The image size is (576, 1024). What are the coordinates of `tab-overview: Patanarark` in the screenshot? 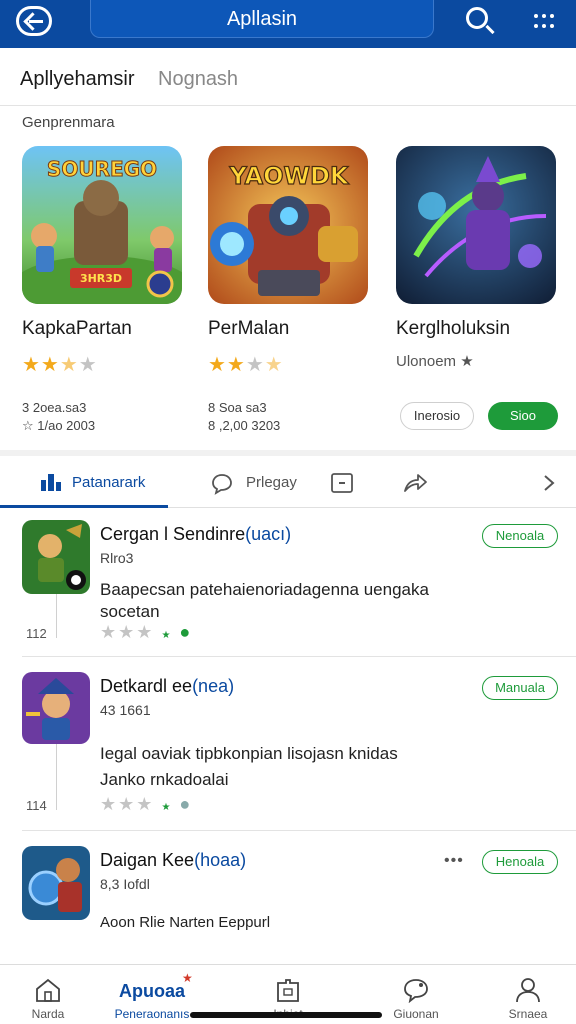 It's located at (84, 483).